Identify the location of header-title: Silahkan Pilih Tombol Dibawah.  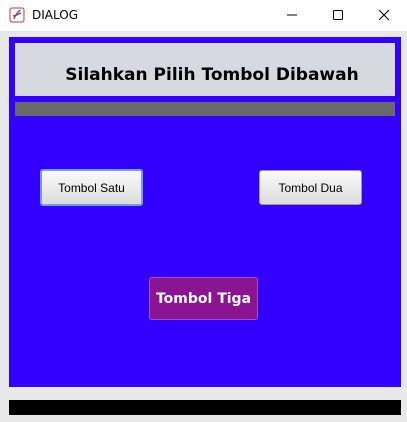
(212, 75).